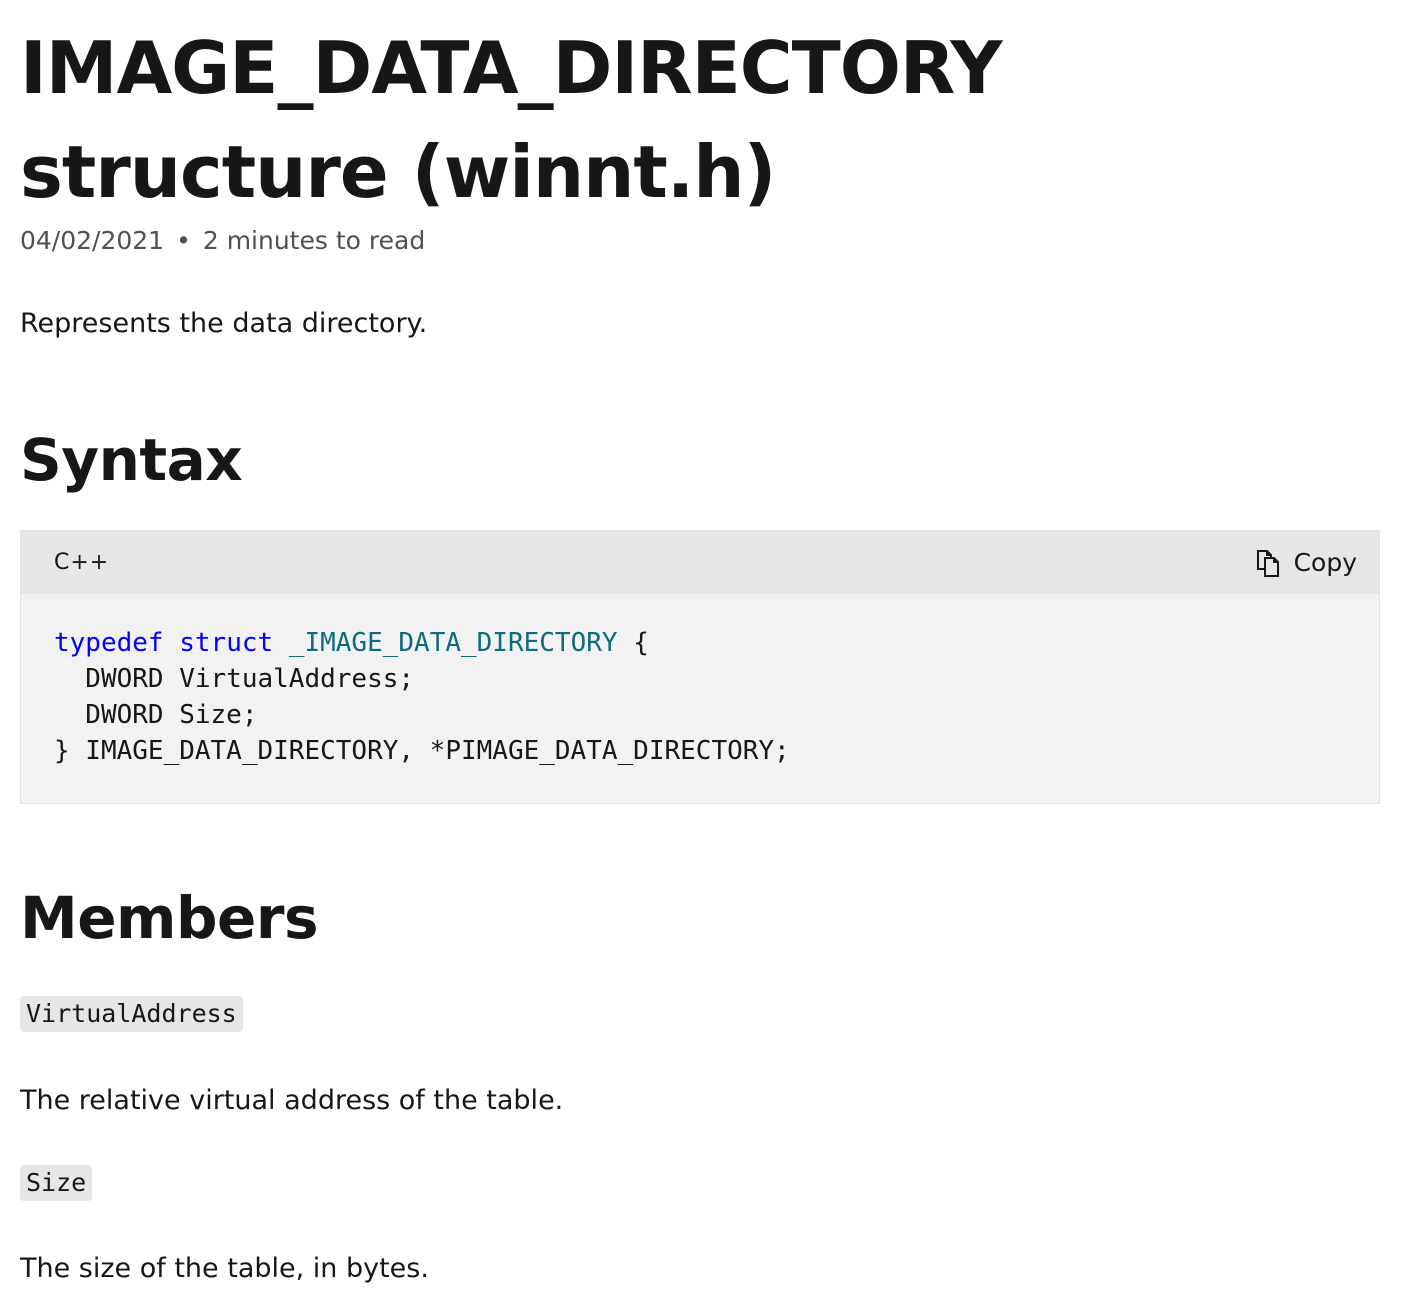 The width and height of the screenshot is (1404, 1296). I want to click on code-keyword: typedef, so click(109, 643).